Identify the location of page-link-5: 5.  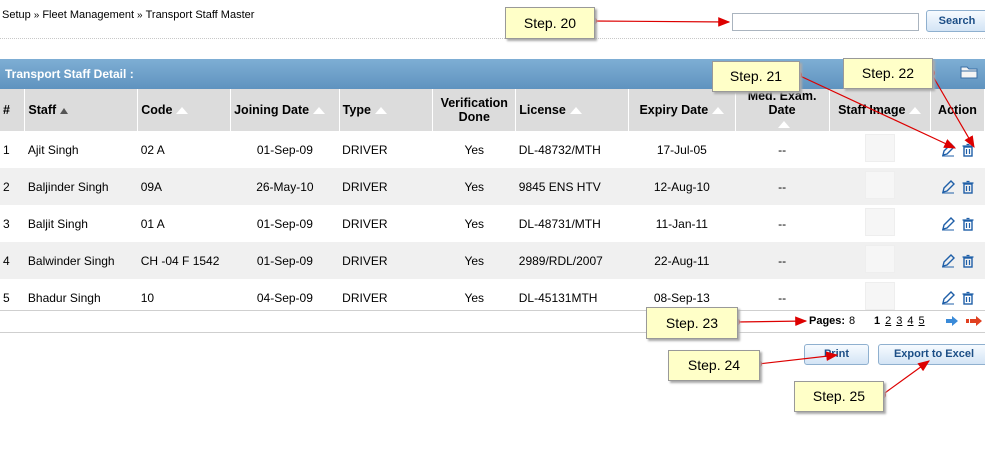
(922, 321).